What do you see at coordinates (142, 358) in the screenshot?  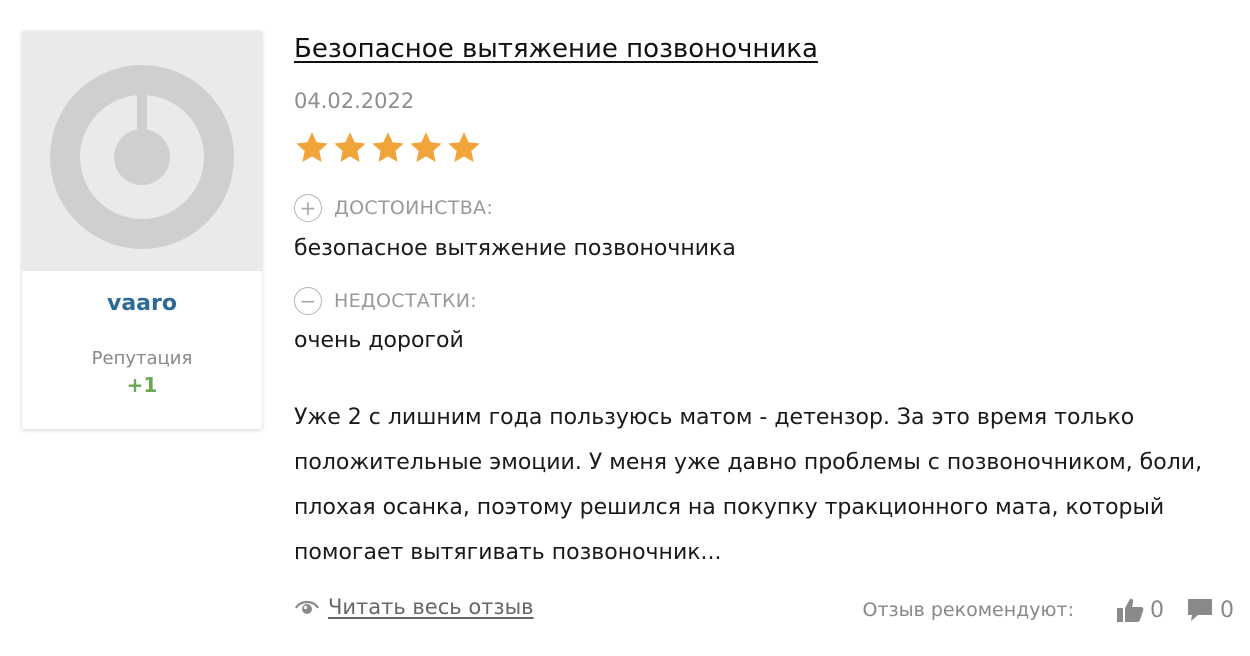 I see `reputation-label: Репутация` at bounding box center [142, 358].